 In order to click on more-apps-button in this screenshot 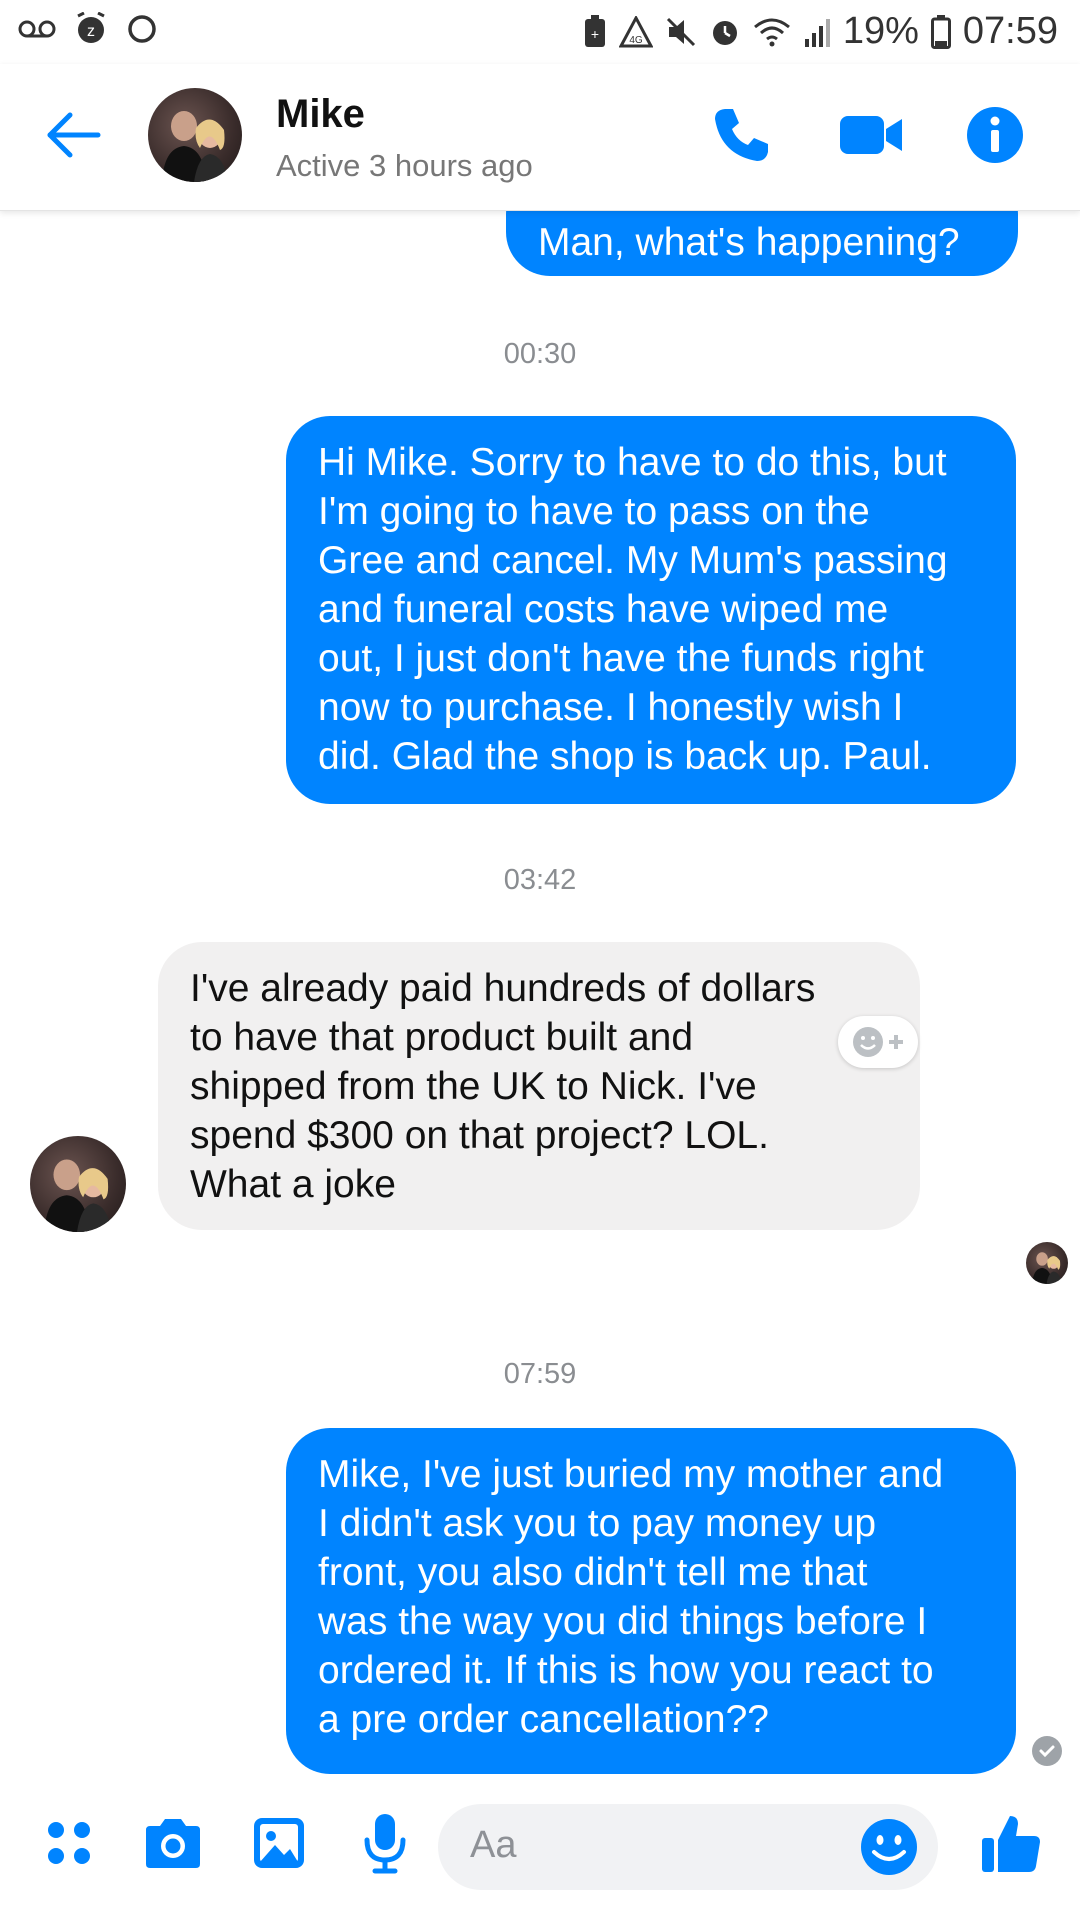, I will do `click(69, 1843)`.